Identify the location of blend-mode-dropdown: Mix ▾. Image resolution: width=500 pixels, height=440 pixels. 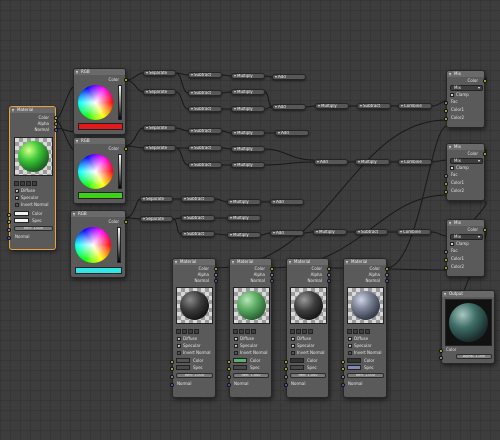
(466, 88).